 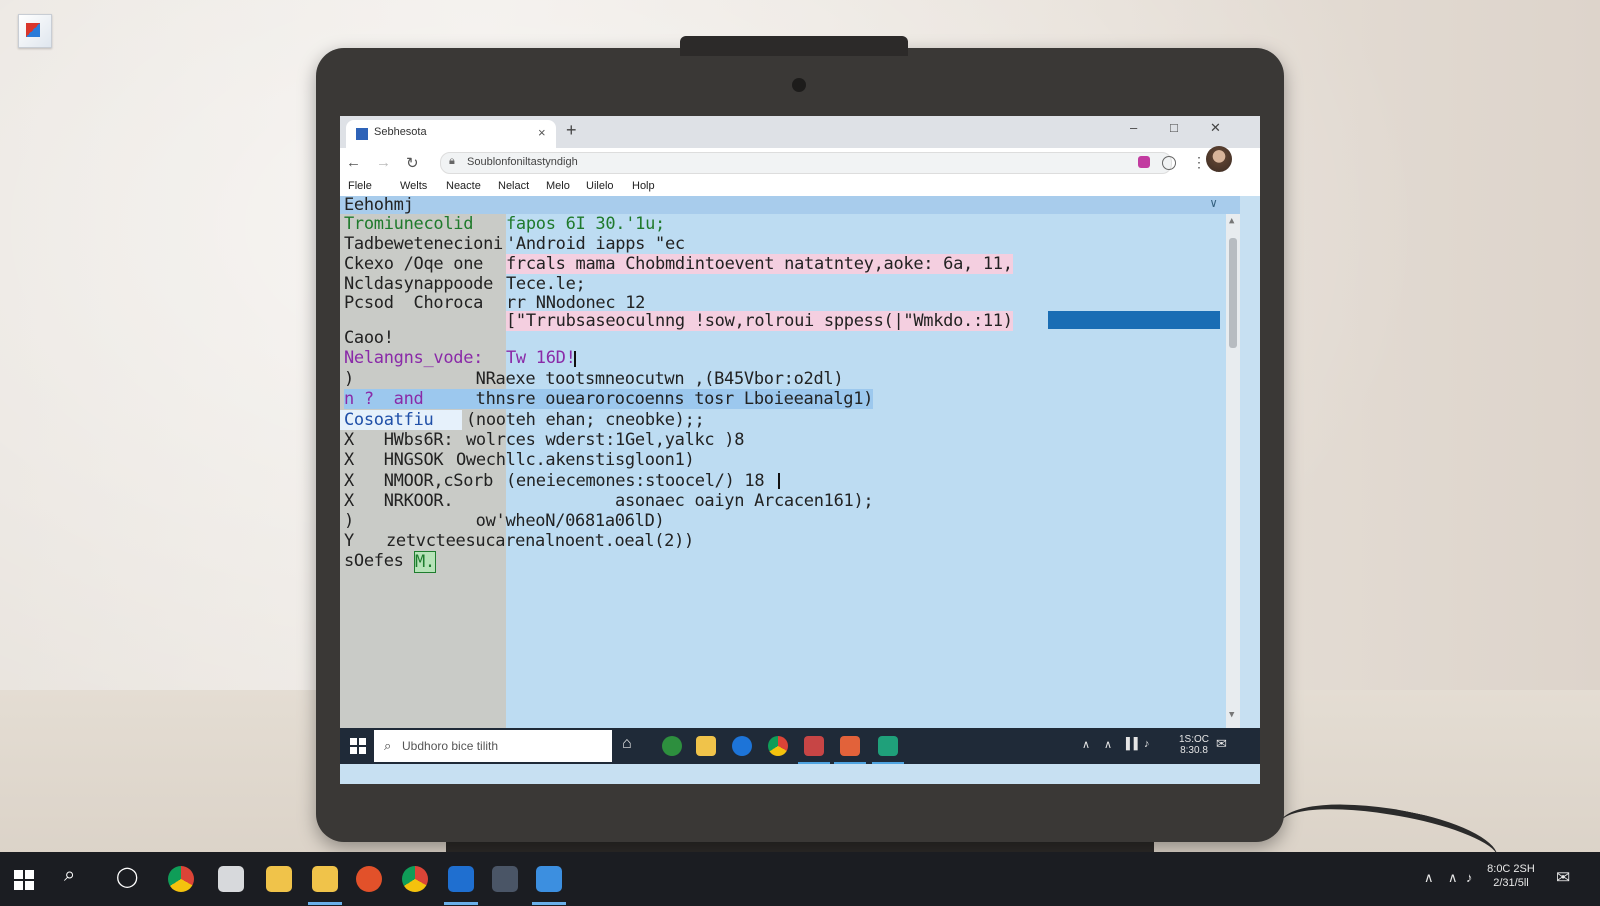 I want to click on close-window-button: ✕, so click(x=1215, y=128).